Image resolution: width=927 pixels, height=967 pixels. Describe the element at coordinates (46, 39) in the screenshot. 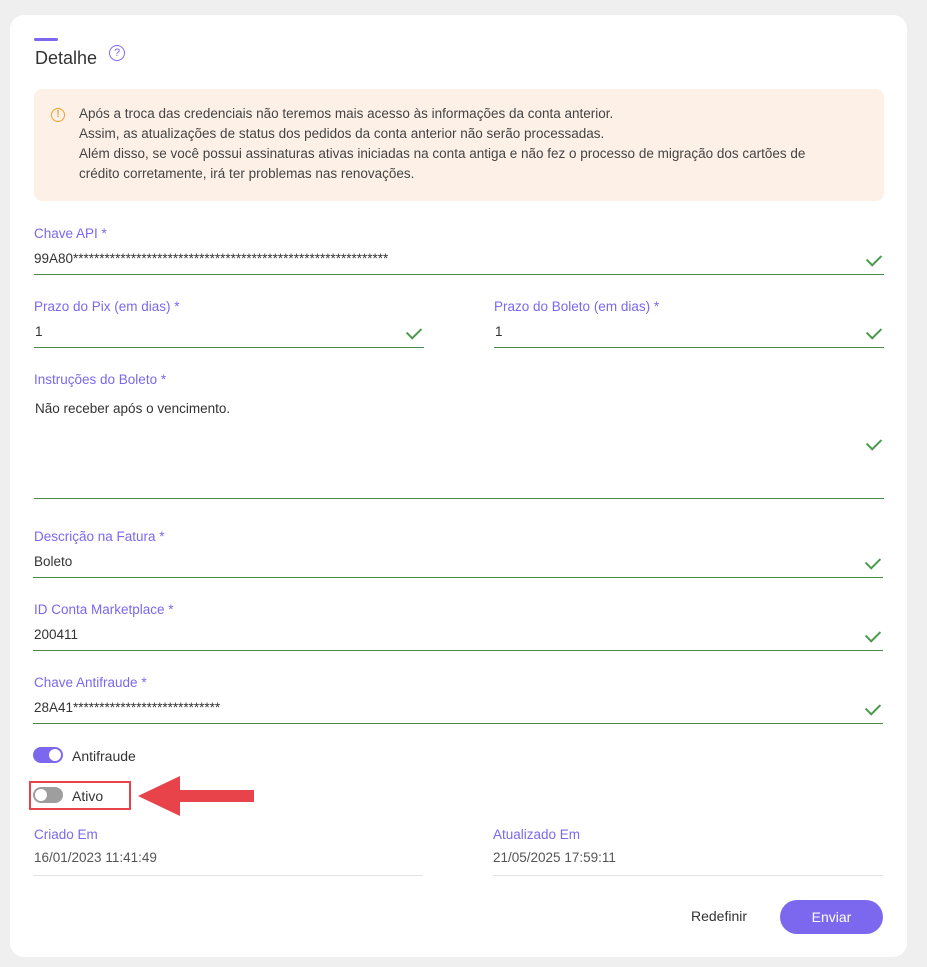

I see `title-accent-bar` at that location.